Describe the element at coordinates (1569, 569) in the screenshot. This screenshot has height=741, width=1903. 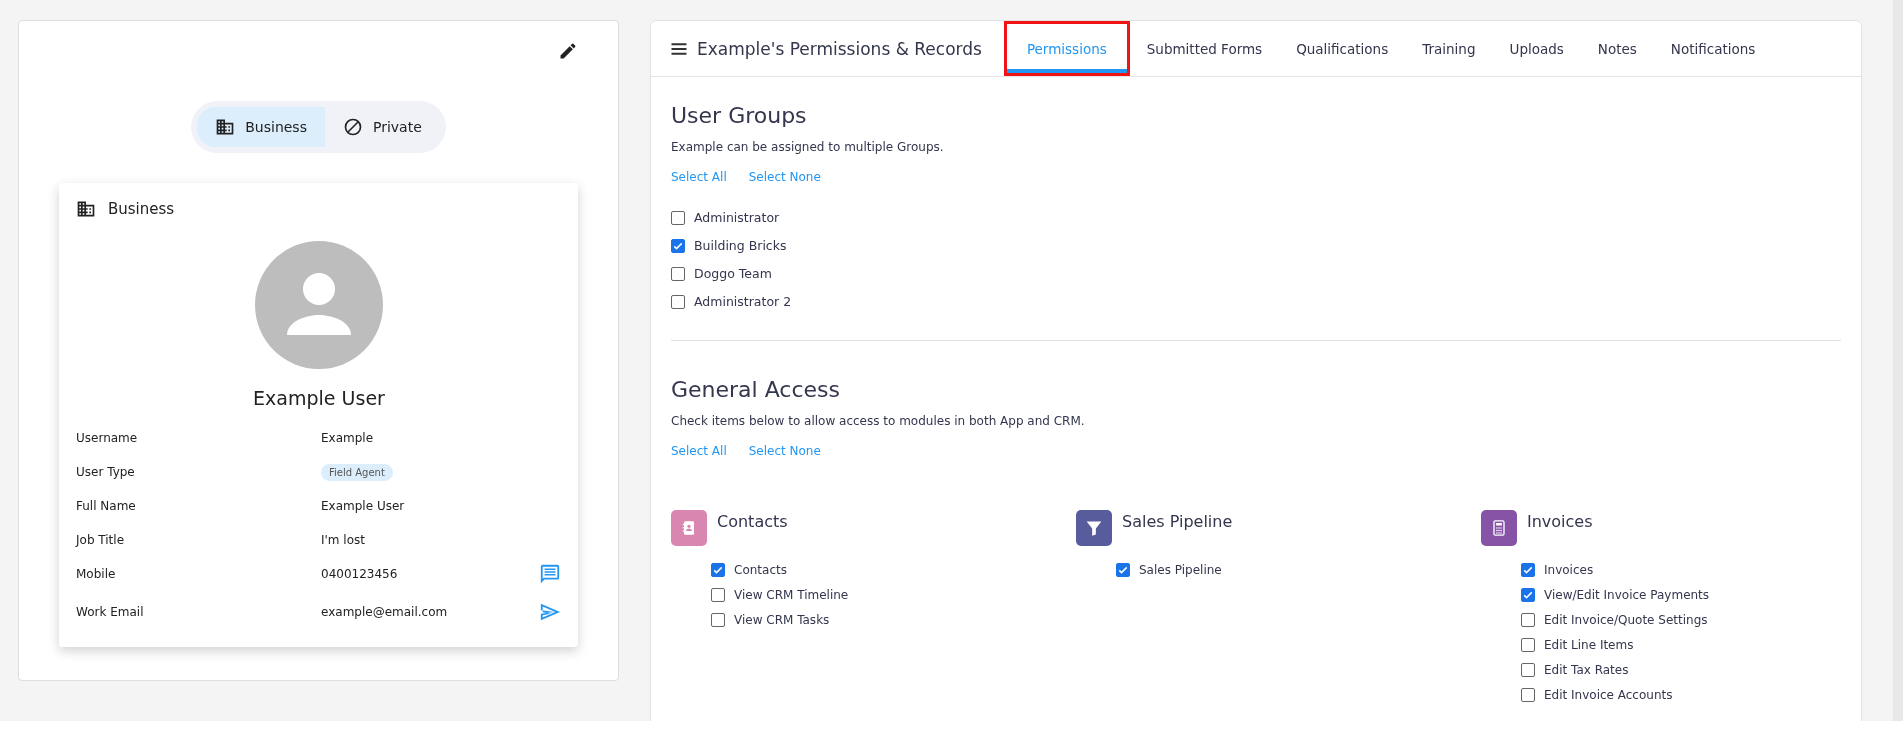
I see `checkbox-label: Invoices` at that location.